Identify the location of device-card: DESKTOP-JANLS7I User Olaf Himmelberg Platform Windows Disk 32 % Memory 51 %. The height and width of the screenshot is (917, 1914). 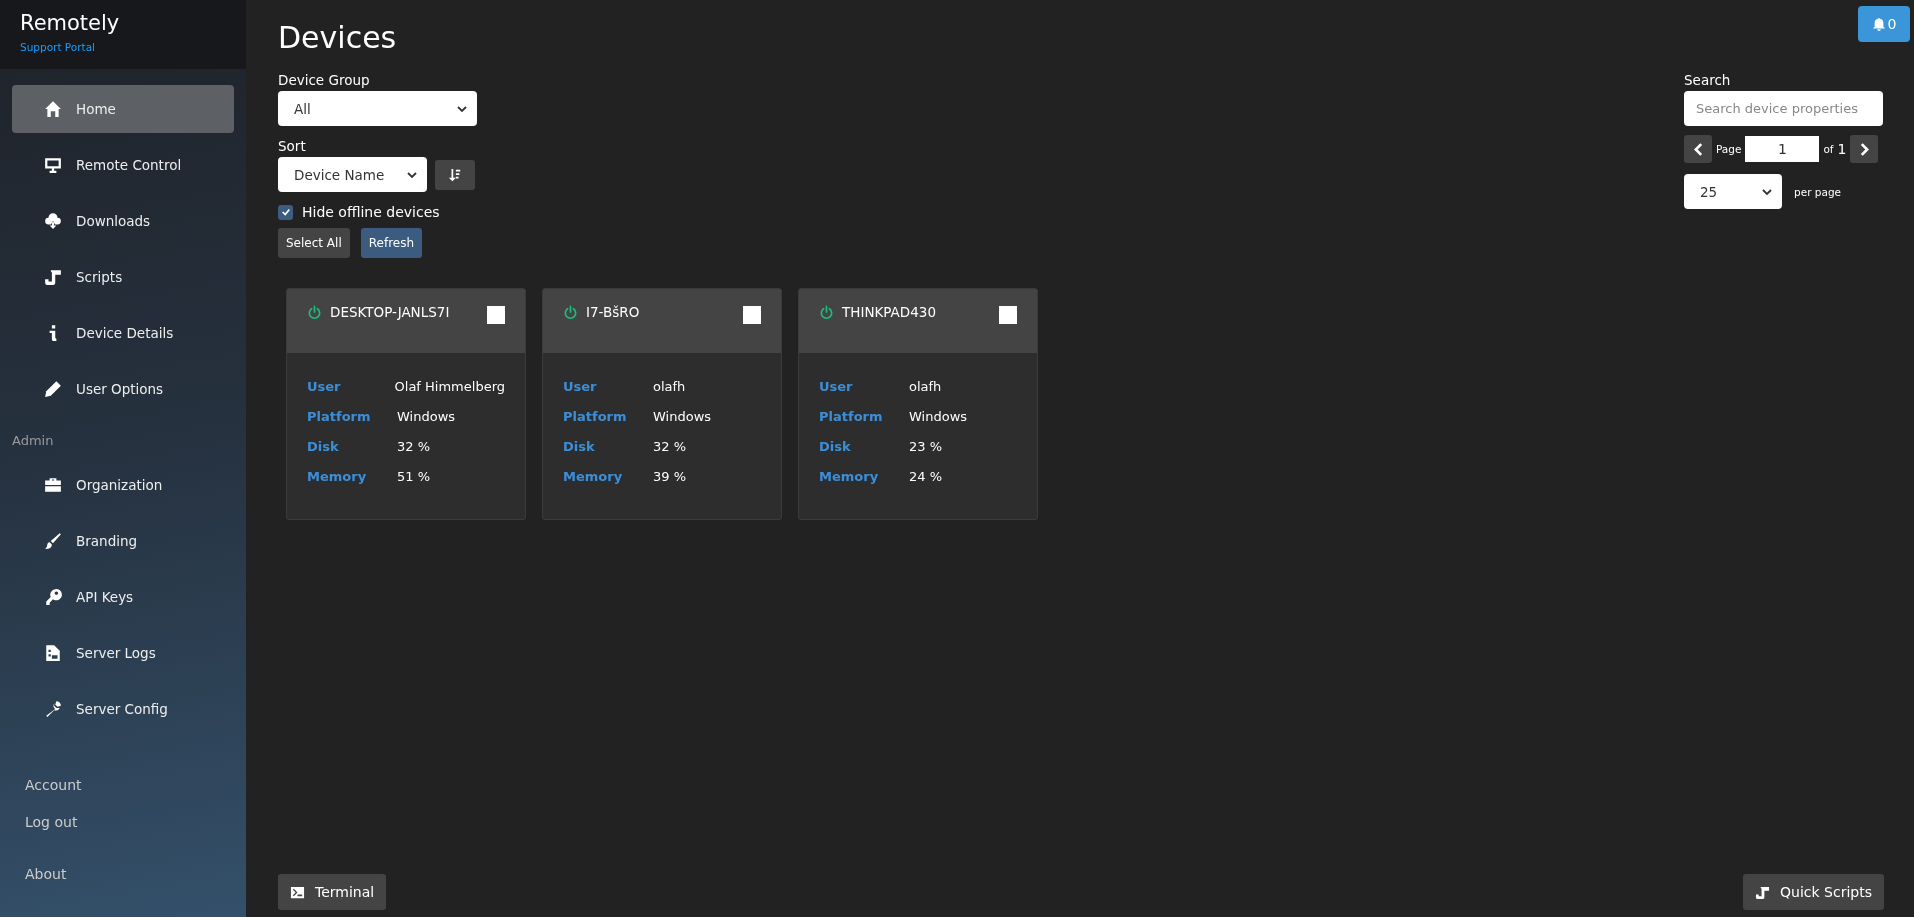
(406, 404).